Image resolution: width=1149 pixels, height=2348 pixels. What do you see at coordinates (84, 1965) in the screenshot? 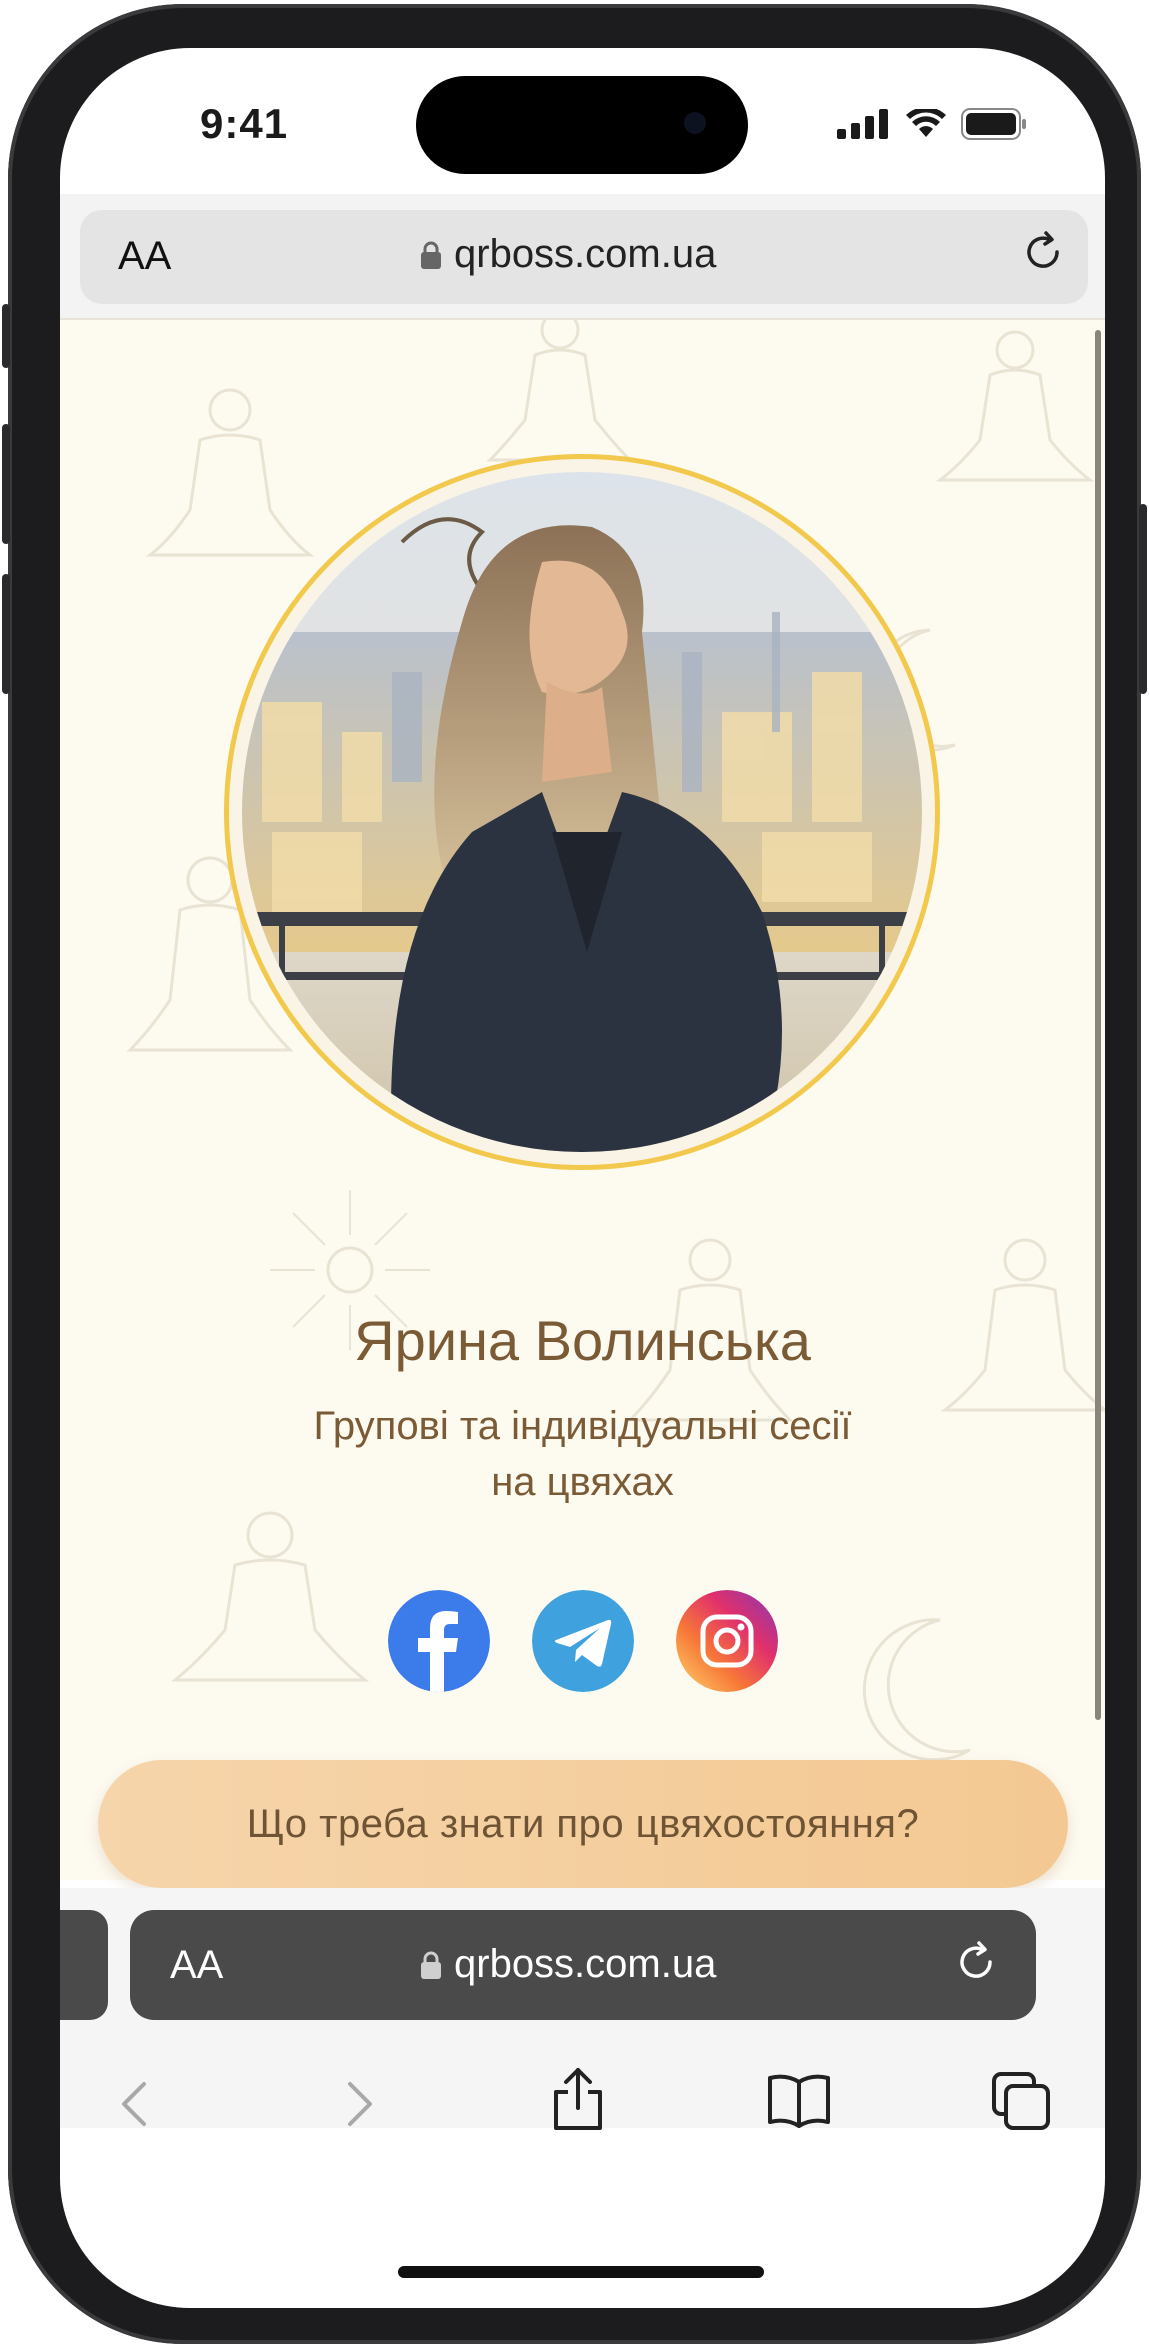
I see `previous-tab-preview` at bounding box center [84, 1965].